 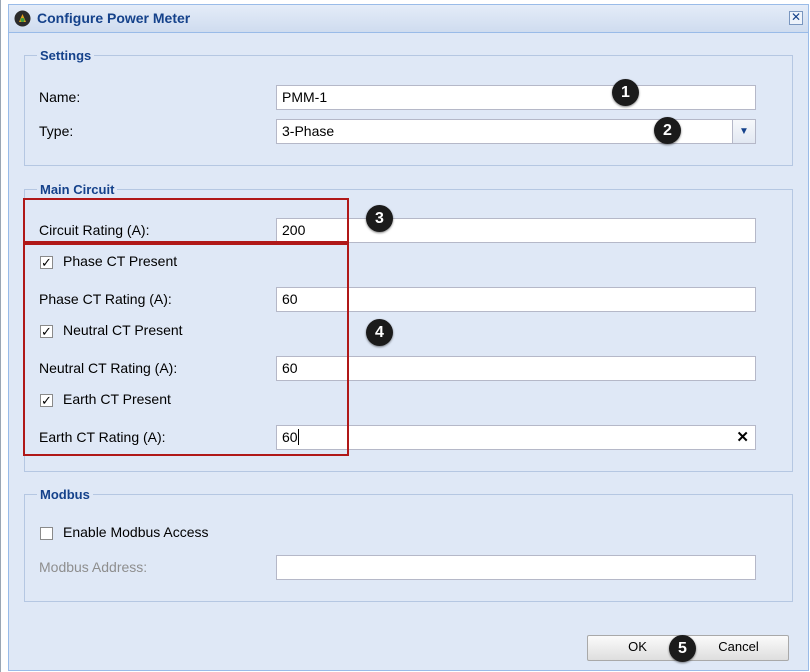 What do you see at coordinates (56, 131) in the screenshot?
I see `type-label: Type:` at bounding box center [56, 131].